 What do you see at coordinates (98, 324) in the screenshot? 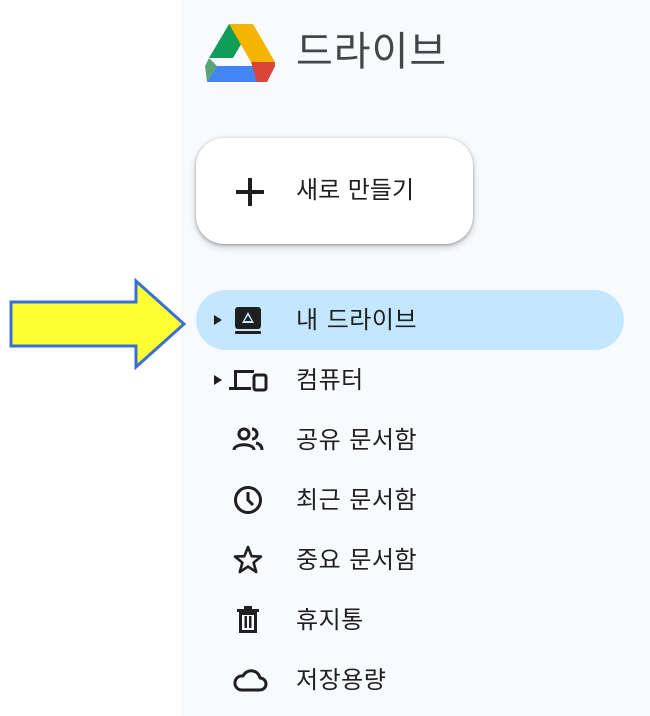
I see `arrow-right-icon` at bounding box center [98, 324].